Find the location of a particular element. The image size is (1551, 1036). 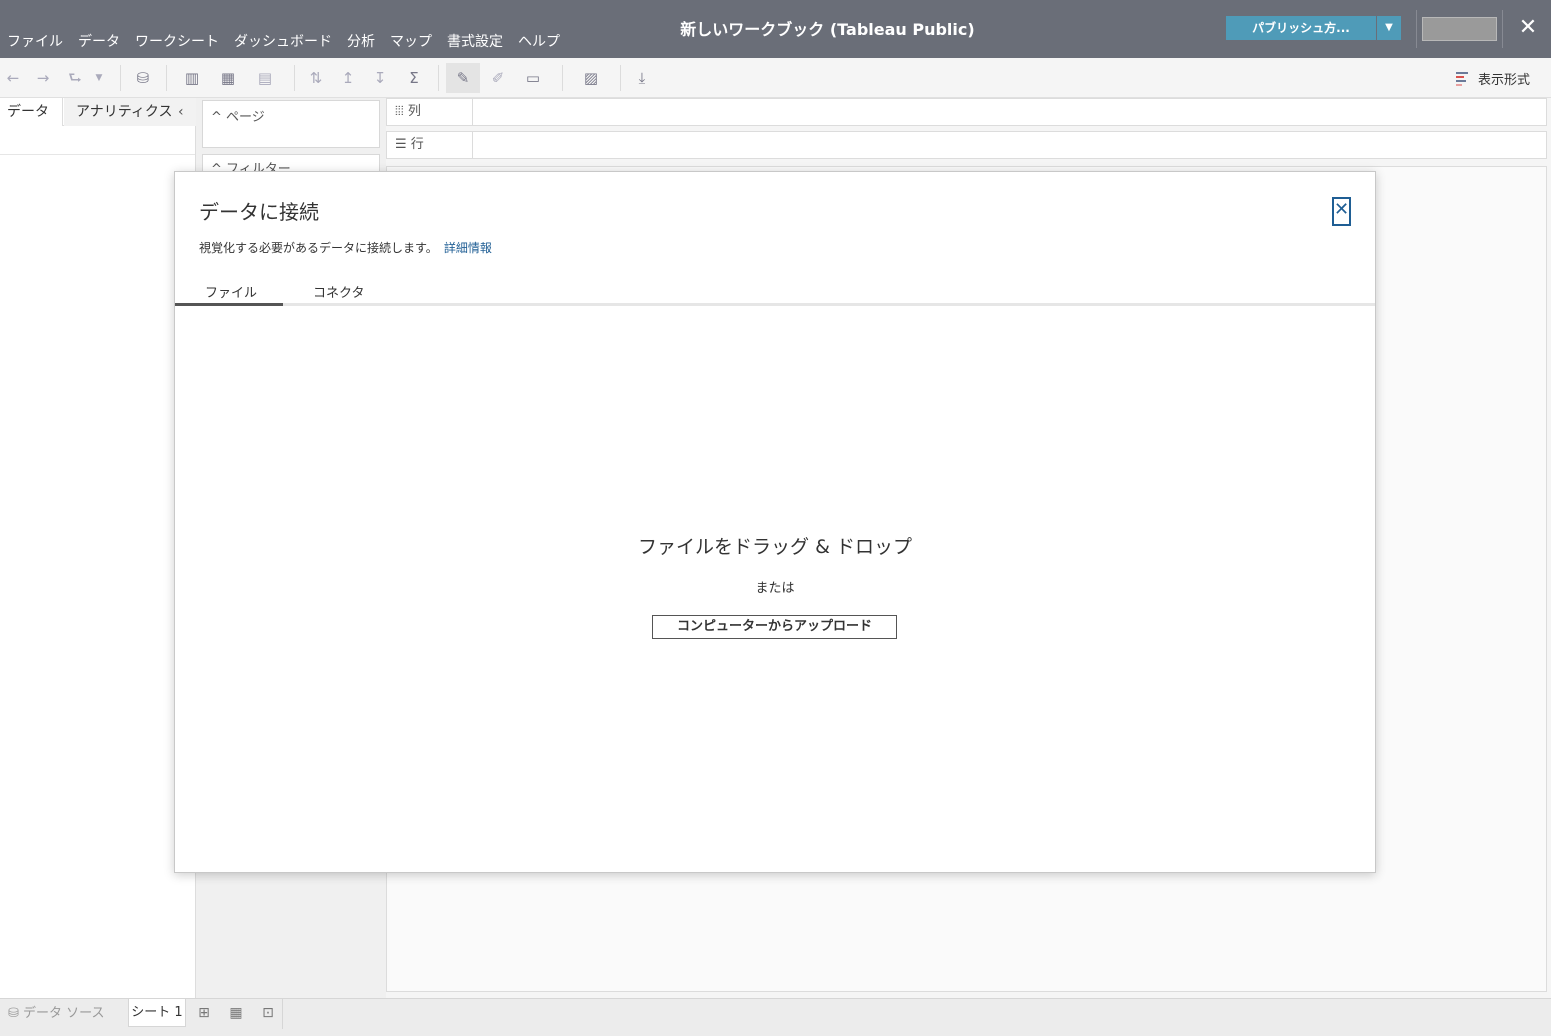

menu-bar: ファイル データ ワークシート ダッシュボード 分析 マップ 書式設定 ヘルプ is located at coordinates (284, 41).